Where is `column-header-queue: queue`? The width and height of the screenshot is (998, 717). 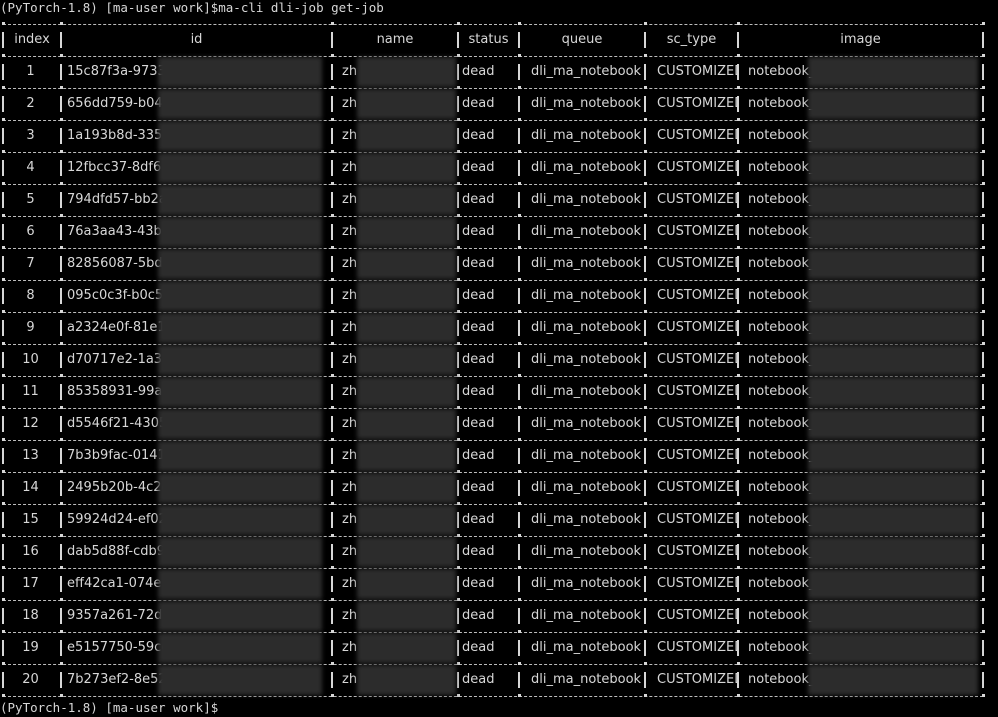 column-header-queue: queue is located at coordinates (582, 39).